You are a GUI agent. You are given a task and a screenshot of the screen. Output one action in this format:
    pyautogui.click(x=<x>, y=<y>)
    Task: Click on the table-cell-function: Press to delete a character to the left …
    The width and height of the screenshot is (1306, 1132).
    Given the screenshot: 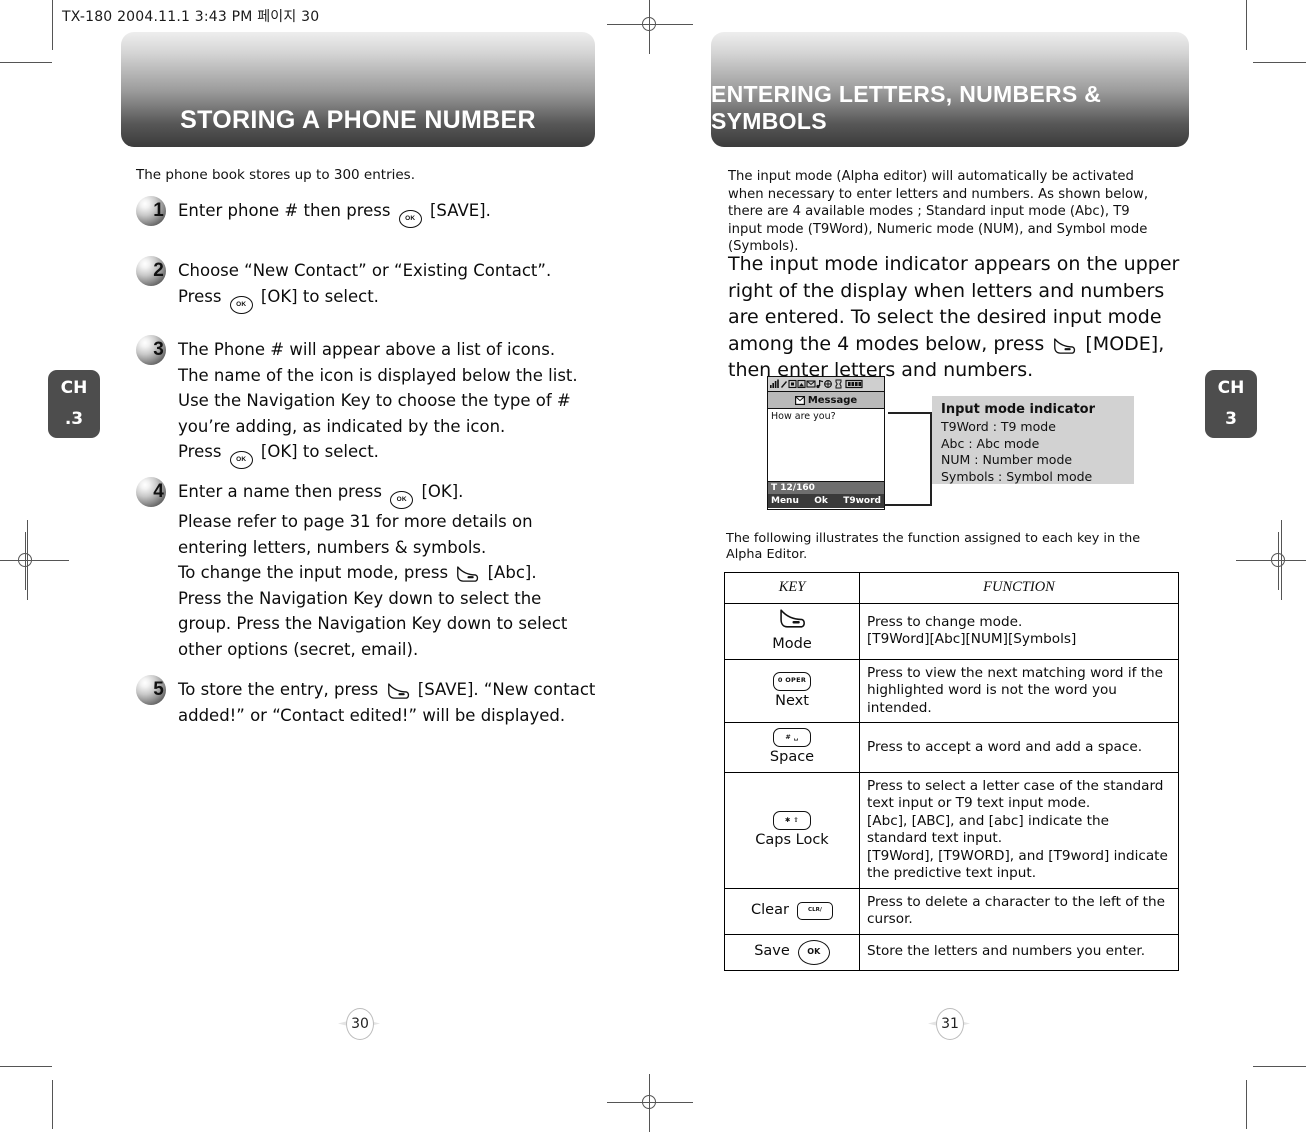 What is the action you would take?
    pyautogui.click(x=1019, y=911)
    